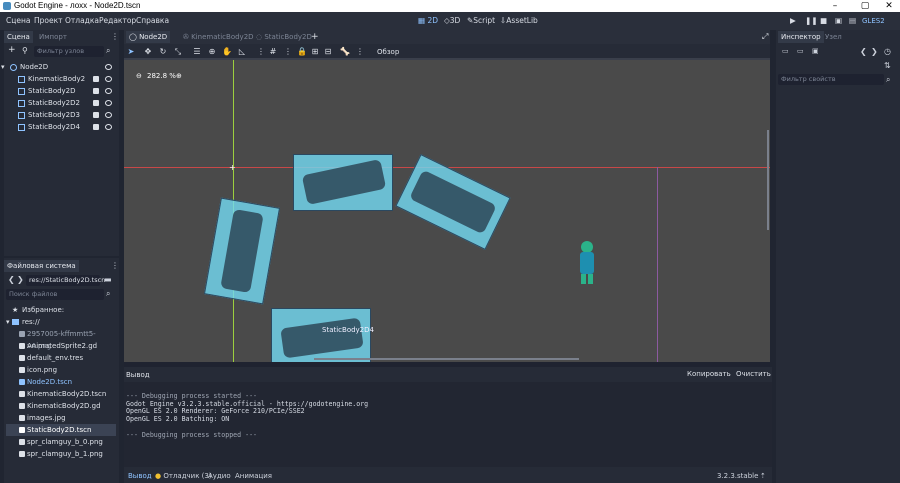  I want to click on scene-node-row: ▾ Node2D, so click(58, 67).